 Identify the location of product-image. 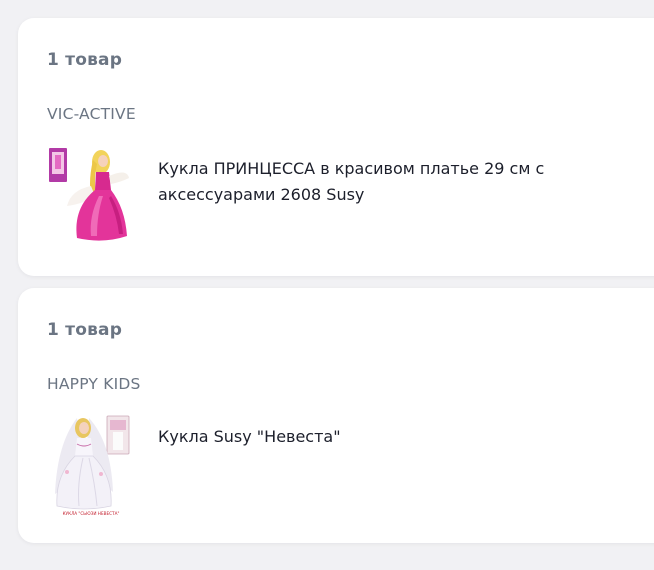
(91, 195).